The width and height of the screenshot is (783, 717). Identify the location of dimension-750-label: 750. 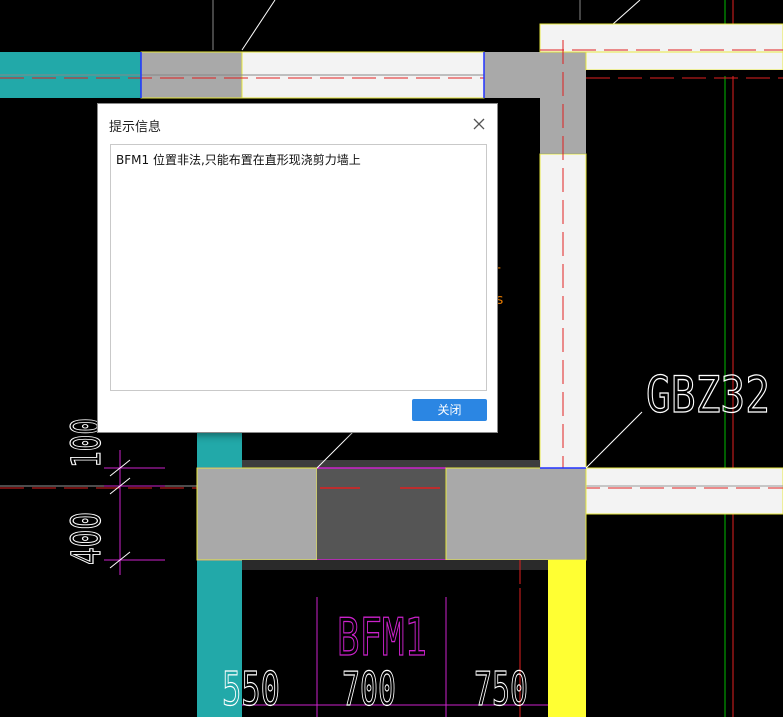
(501, 689).